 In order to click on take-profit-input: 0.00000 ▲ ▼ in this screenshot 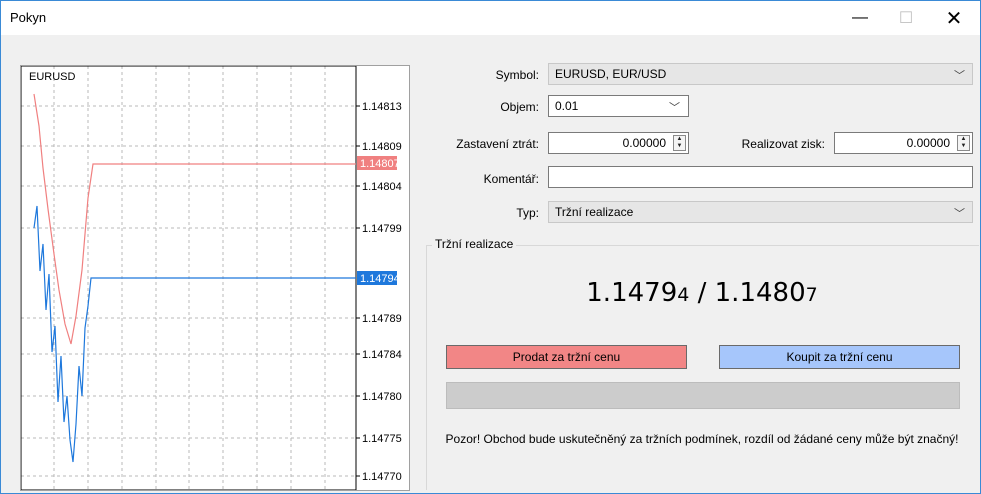, I will do `click(903, 143)`.